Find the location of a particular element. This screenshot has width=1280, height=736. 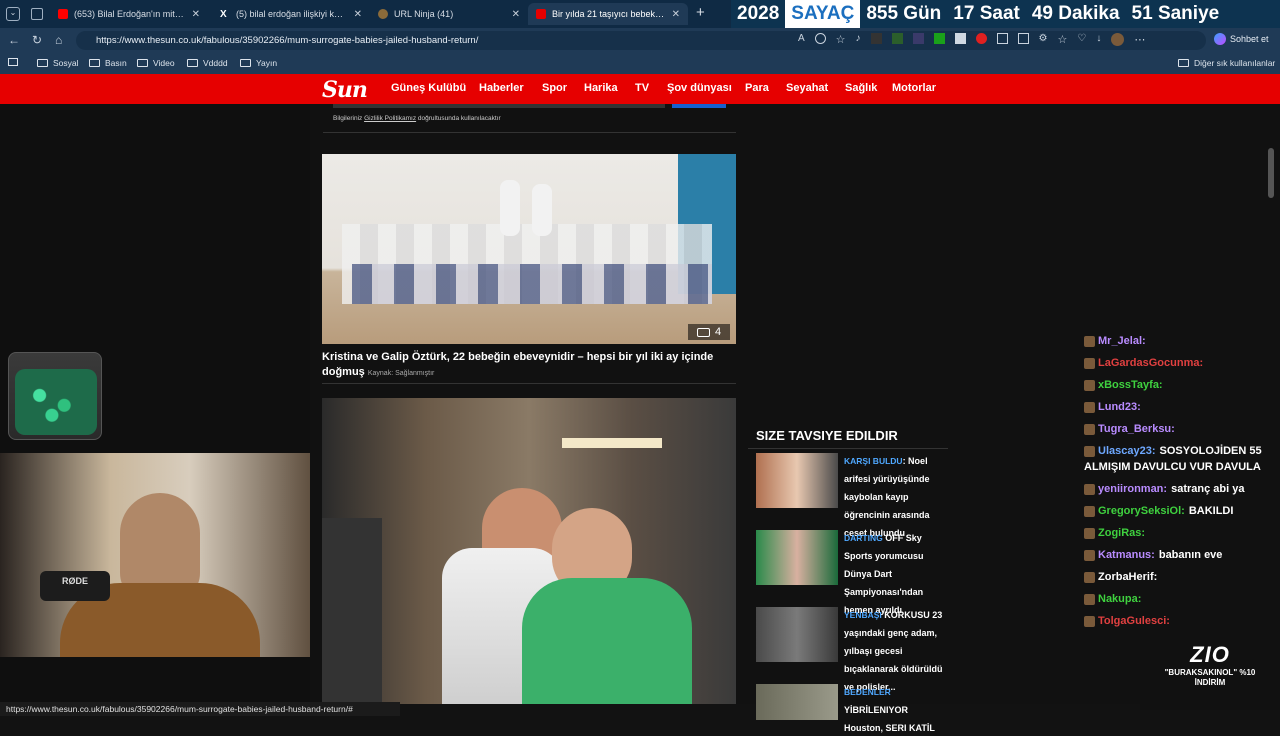

bell-icon: ♪ is located at coordinates (858, 40).